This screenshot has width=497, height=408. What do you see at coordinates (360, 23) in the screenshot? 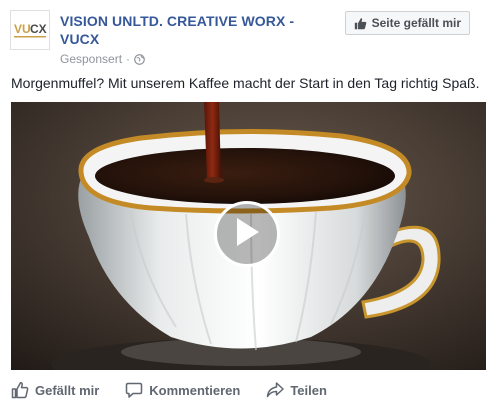
I see `thumbs-up-icon` at bounding box center [360, 23].